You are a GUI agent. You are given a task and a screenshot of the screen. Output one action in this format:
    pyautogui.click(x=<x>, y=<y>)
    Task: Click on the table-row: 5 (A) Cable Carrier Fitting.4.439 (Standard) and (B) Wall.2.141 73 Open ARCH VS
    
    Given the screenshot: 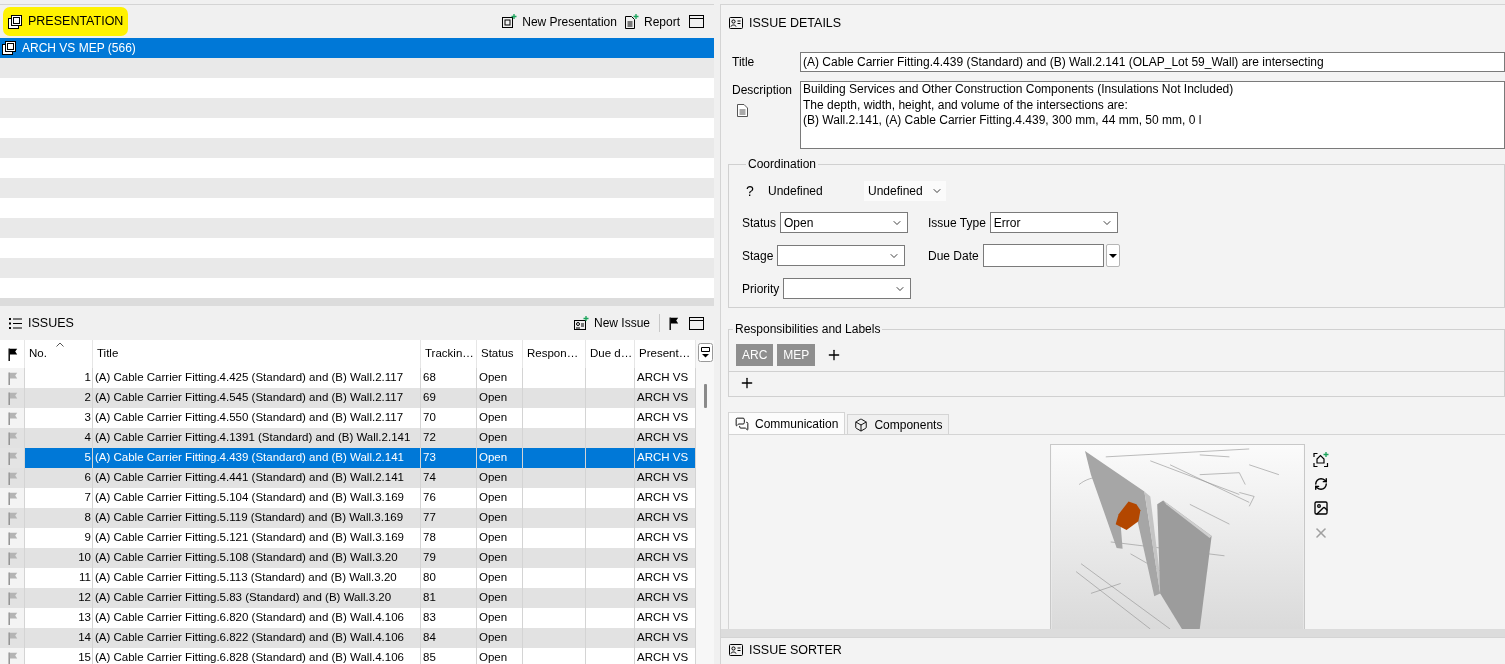 What is the action you would take?
    pyautogui.click(x=348, y=458)
    